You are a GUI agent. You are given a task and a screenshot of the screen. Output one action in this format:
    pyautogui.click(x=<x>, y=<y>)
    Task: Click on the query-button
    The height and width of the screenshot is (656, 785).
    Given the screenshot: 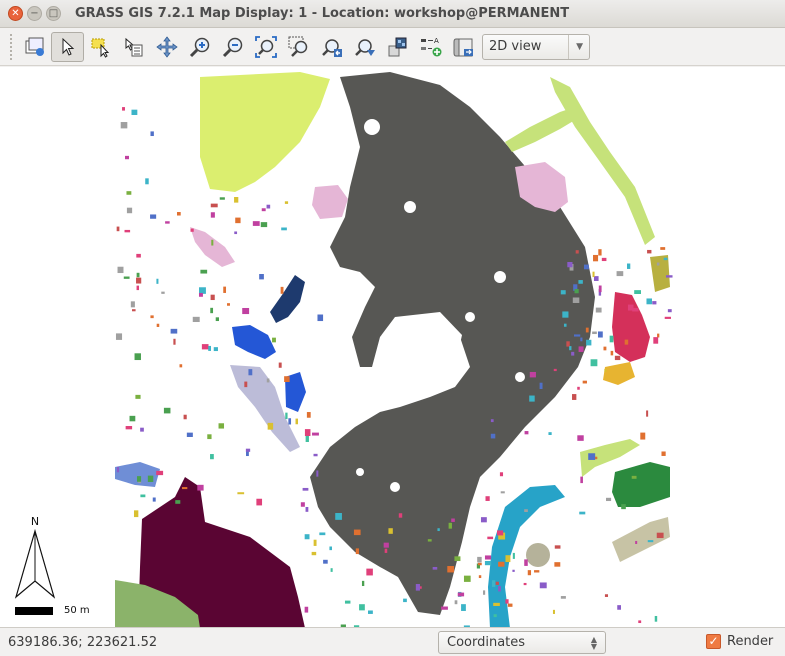 What is the action you would take?
    pyautogui.click(x=133, y=47)
    